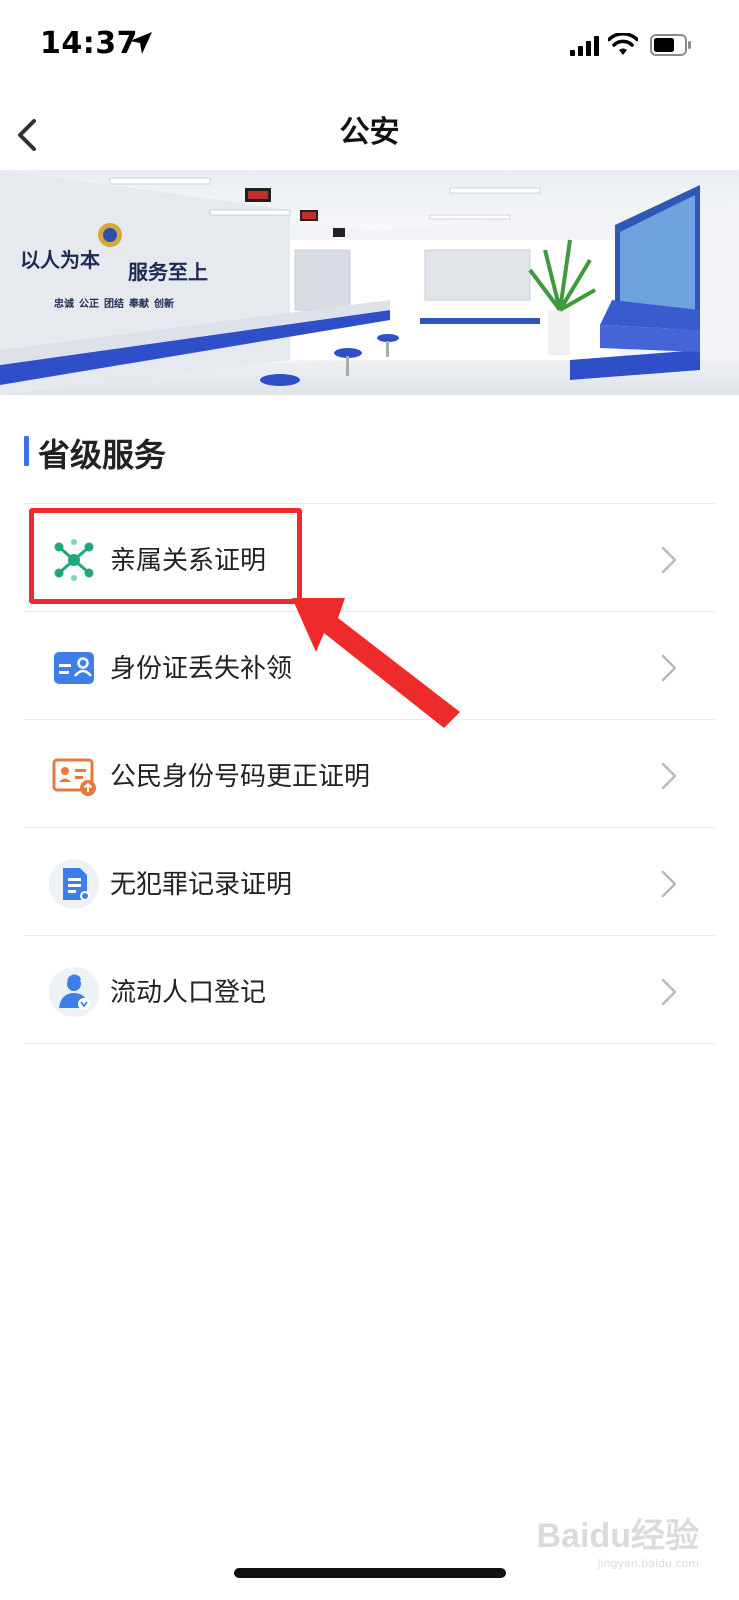 Image resolution: width=739 pixels, height=1600 pixels. What do you see at coordinates (617, 1536) in the screenshot?
I see `watermark-text: Baidu经验` at bounding box center [617, 1536].